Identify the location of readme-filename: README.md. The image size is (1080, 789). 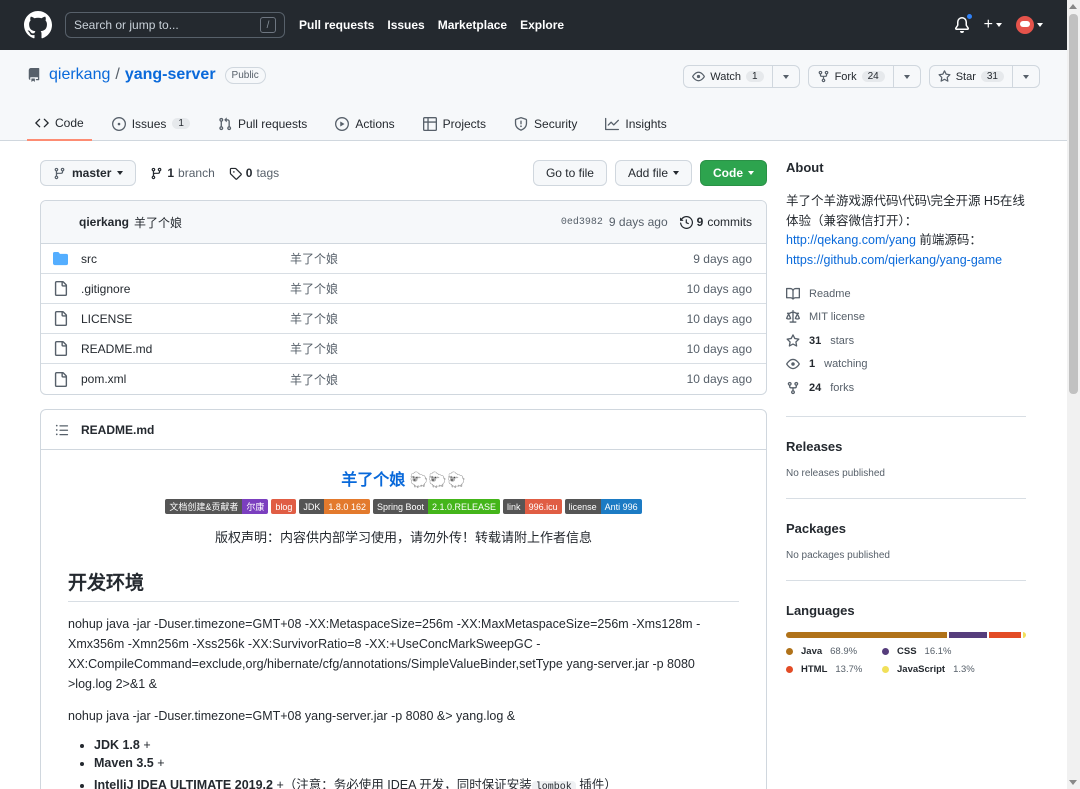
(117, 430).